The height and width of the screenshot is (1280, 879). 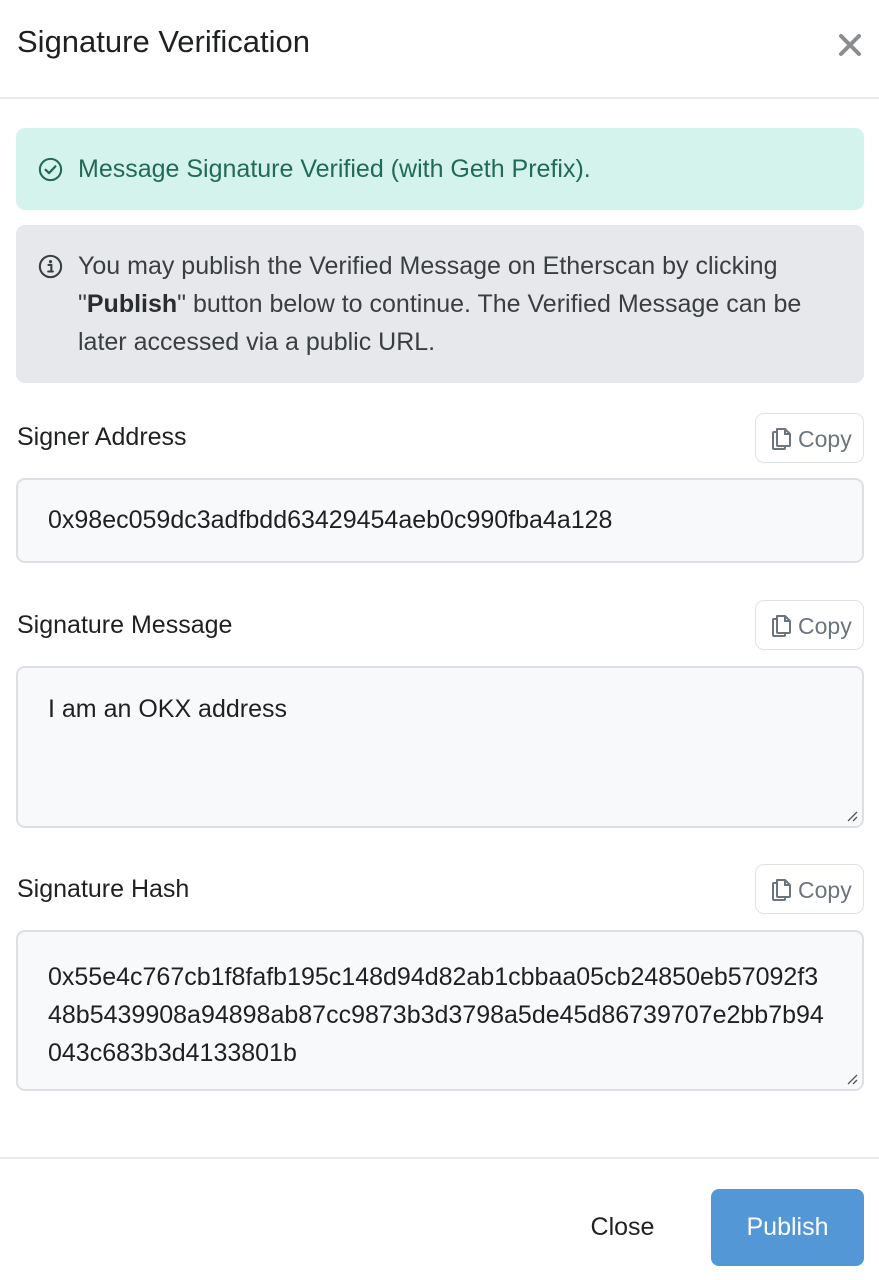 I want to click on close-modal-button, so click(x=850, y=45).